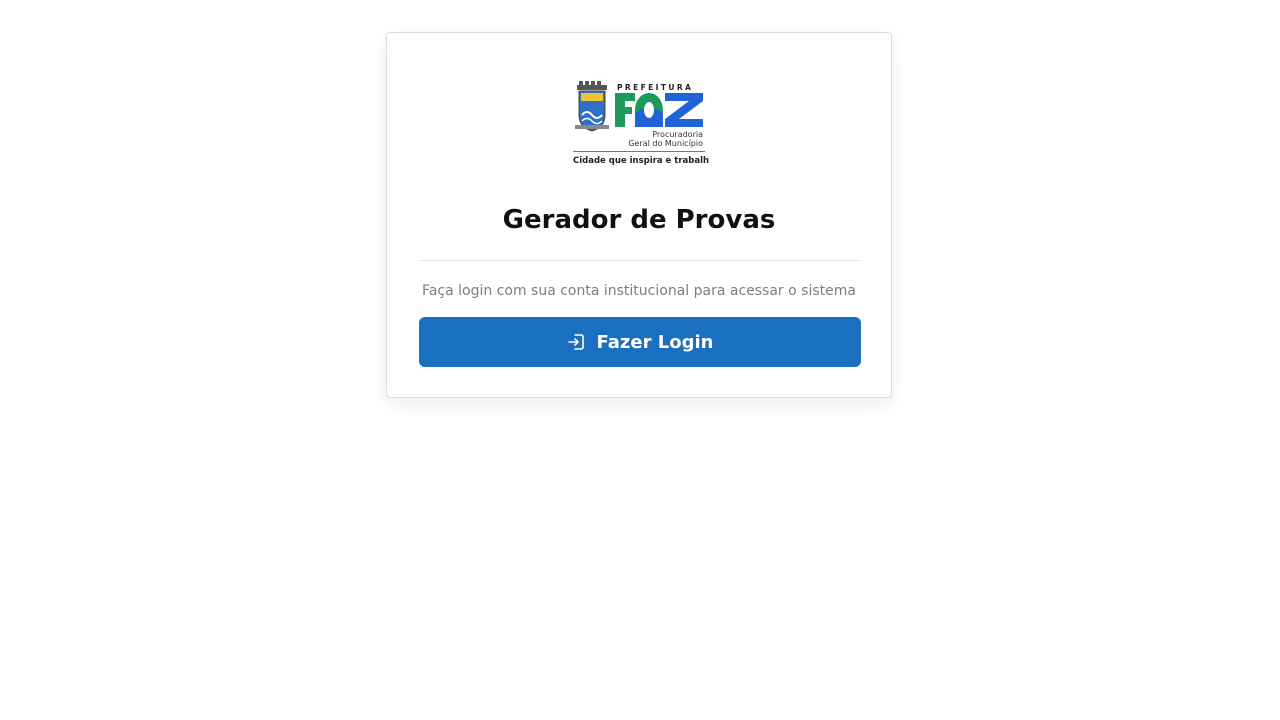  What do you see at coordinates (655, 342) in the screenshot?
I see `login-button-label: Fazer Login` at bounding box center [655, 342].